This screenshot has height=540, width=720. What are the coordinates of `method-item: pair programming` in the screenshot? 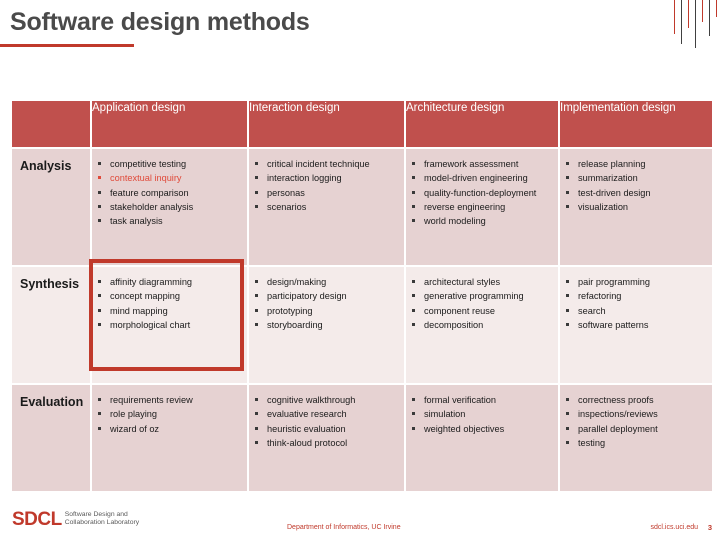 It's located at (635, 282).